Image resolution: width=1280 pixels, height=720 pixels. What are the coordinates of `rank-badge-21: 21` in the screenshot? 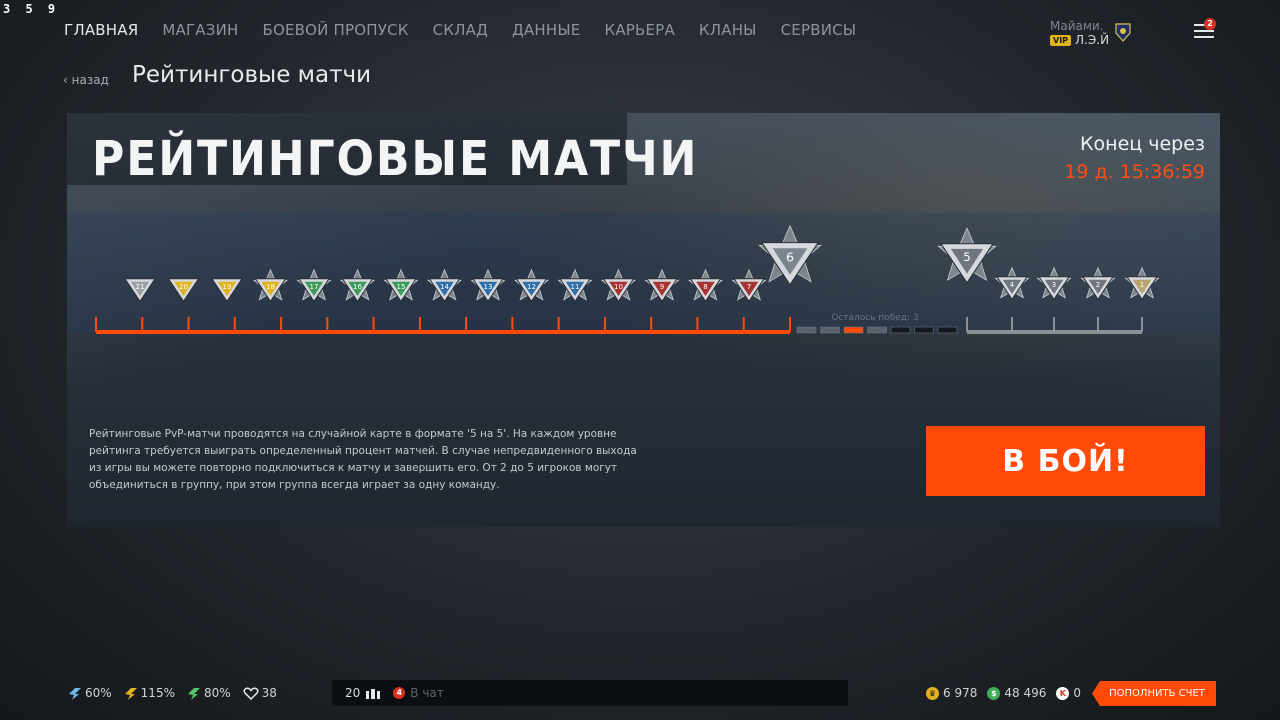 It's located at (140, 290).